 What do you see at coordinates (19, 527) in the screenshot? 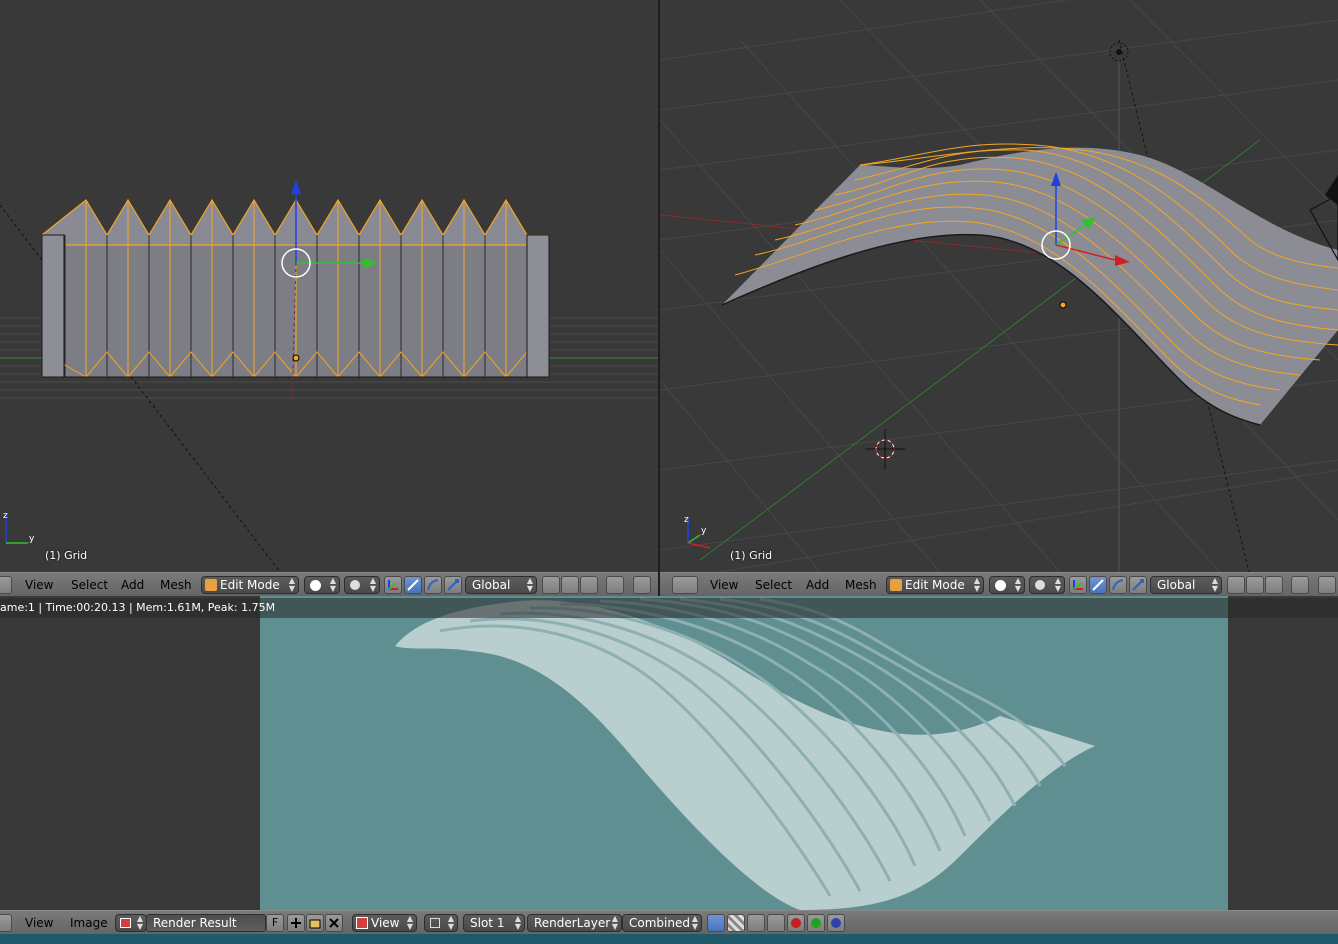
I see `view-axis-indicator: z y` at bounding box center [19, 527].